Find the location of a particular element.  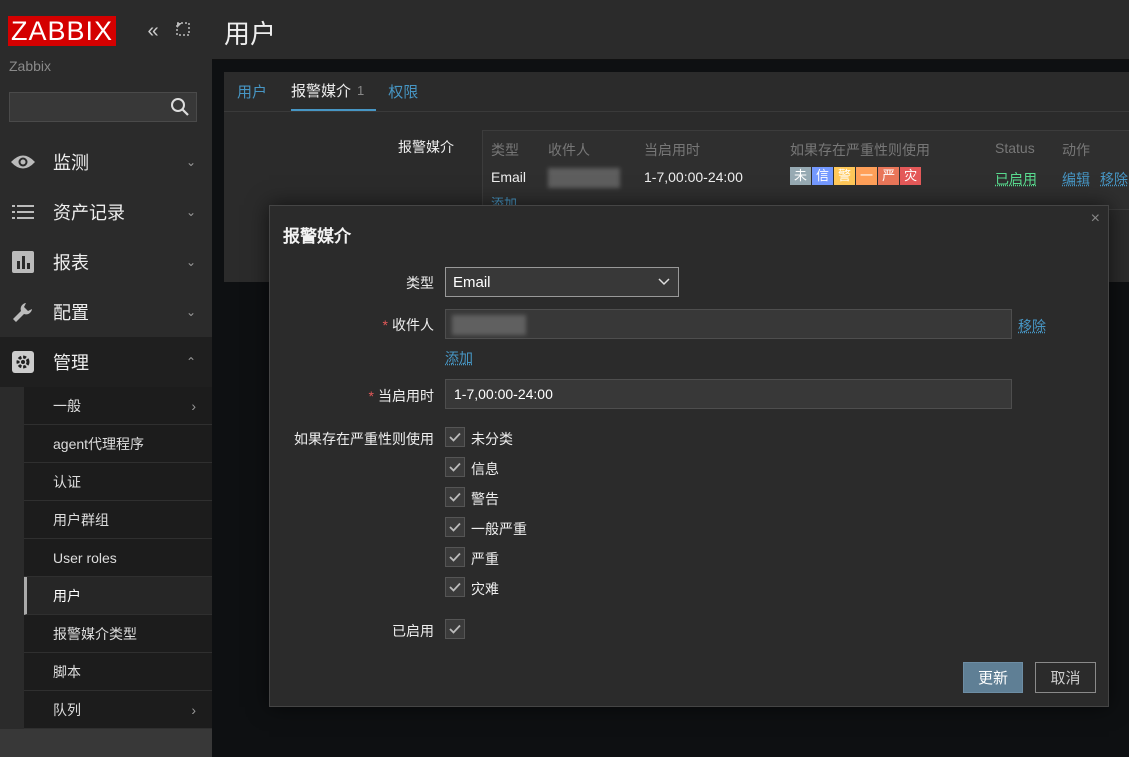

severity-badge: 灾 is located at coordinates (911, 176).